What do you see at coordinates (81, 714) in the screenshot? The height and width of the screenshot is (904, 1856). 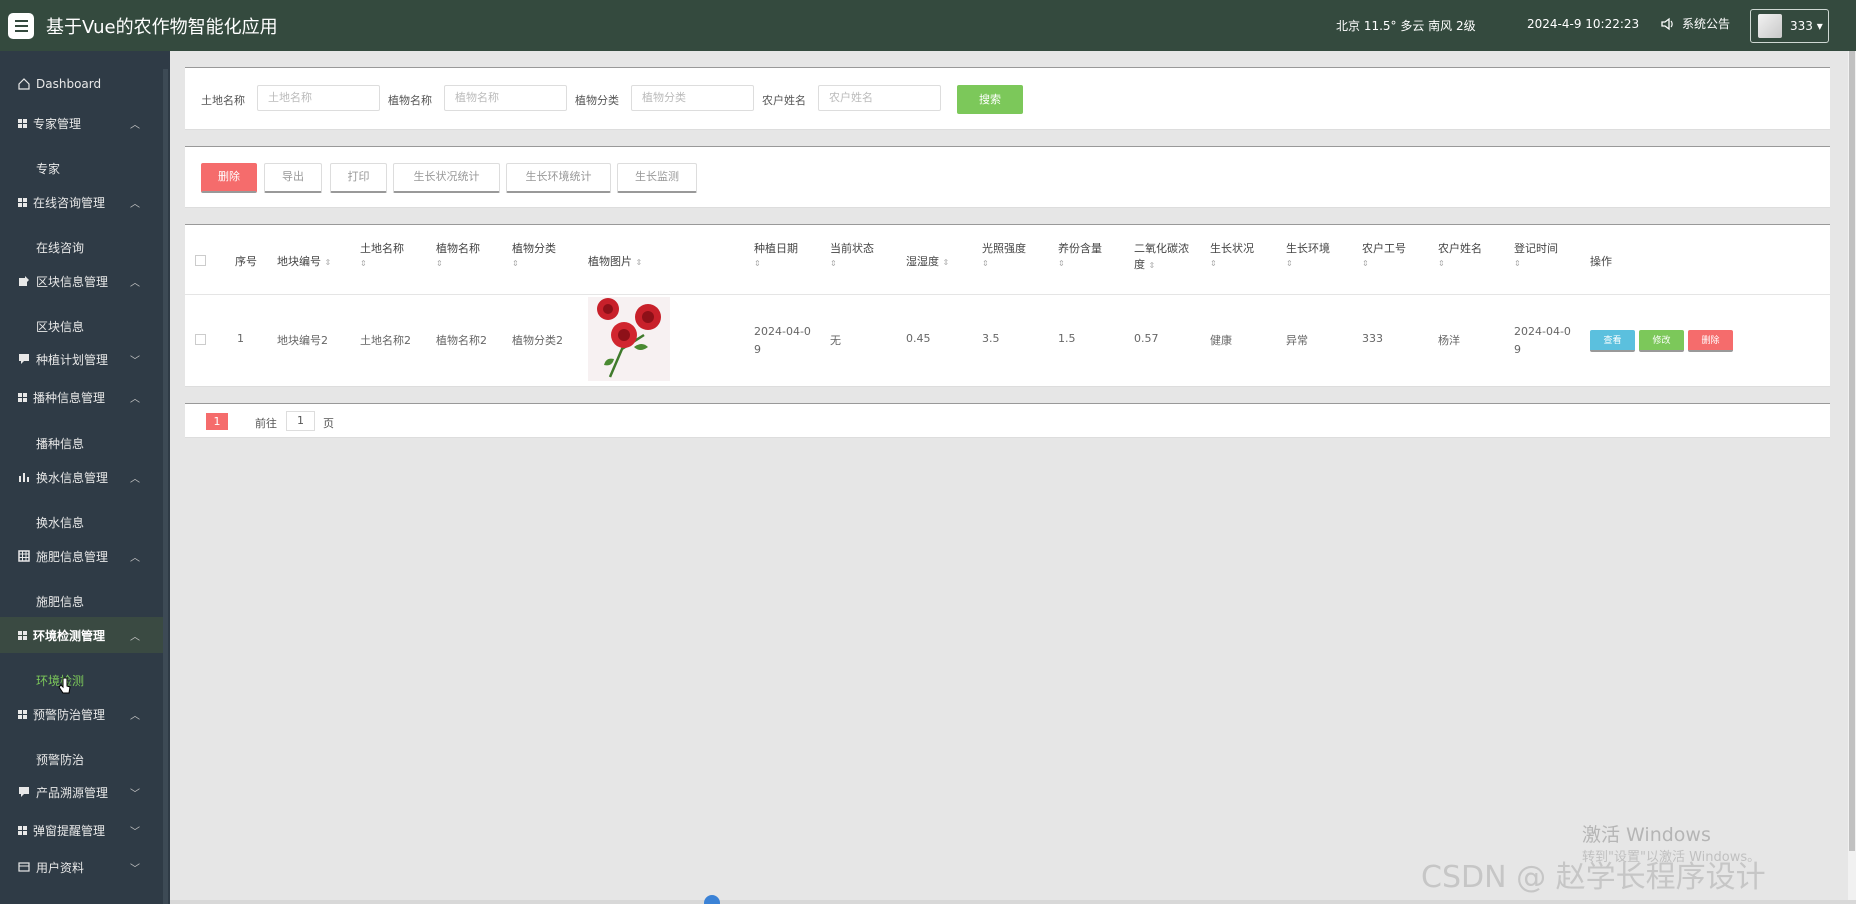 I see `sidebar-item-warning: 预警防治管理 ︿` at bounding box center [81, 714].